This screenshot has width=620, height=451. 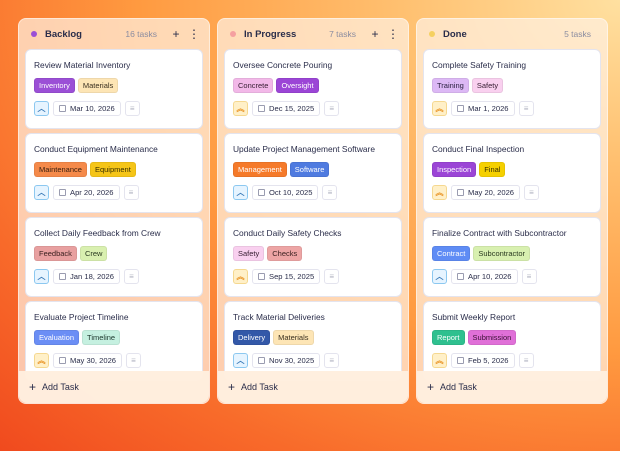 I want to click on task-meta: ︽ Mar 1, 2026 ≡, so click(x=512, y=108).